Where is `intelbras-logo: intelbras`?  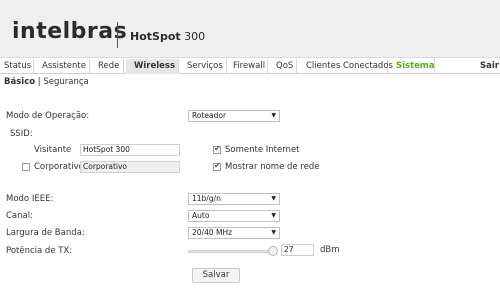 intelbras-logo: intelbras is located at coordinates (70, 31).